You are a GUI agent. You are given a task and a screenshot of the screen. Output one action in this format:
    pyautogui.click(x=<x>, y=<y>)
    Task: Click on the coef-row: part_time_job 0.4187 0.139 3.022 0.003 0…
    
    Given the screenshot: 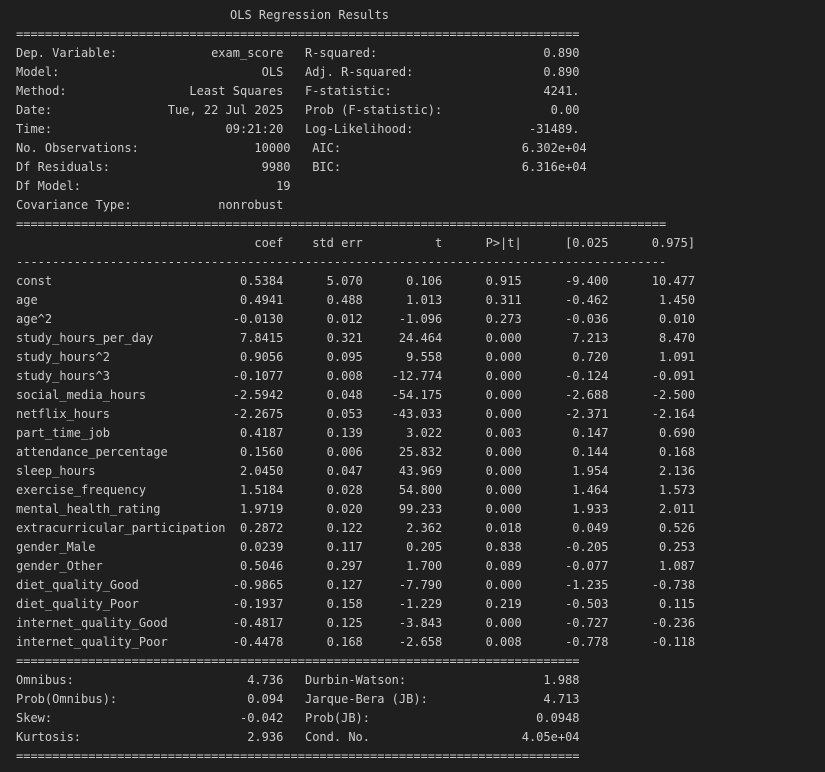 What is the action you would take?
    pyautogui.click(x=356, y=433)
    